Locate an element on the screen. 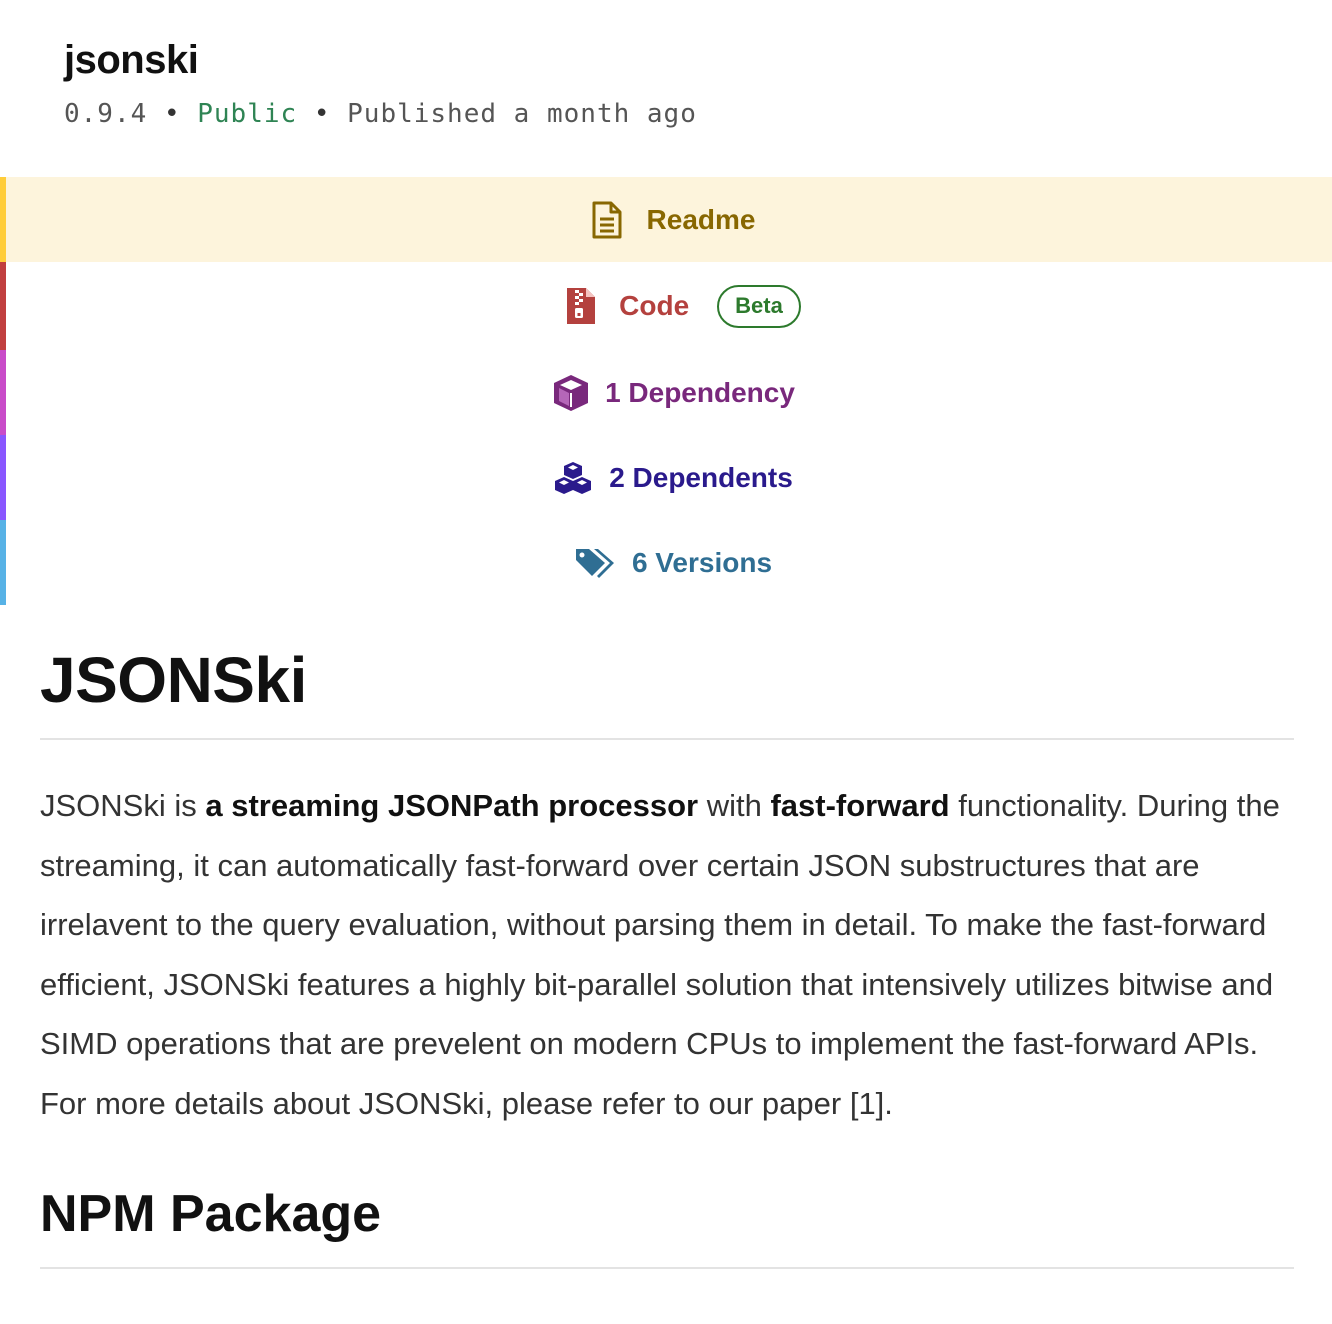 This screenshot has height=1324, width=1332. package-meta: 0.9.4 • Public • Published a month ago is located at coordinates (380, 114).